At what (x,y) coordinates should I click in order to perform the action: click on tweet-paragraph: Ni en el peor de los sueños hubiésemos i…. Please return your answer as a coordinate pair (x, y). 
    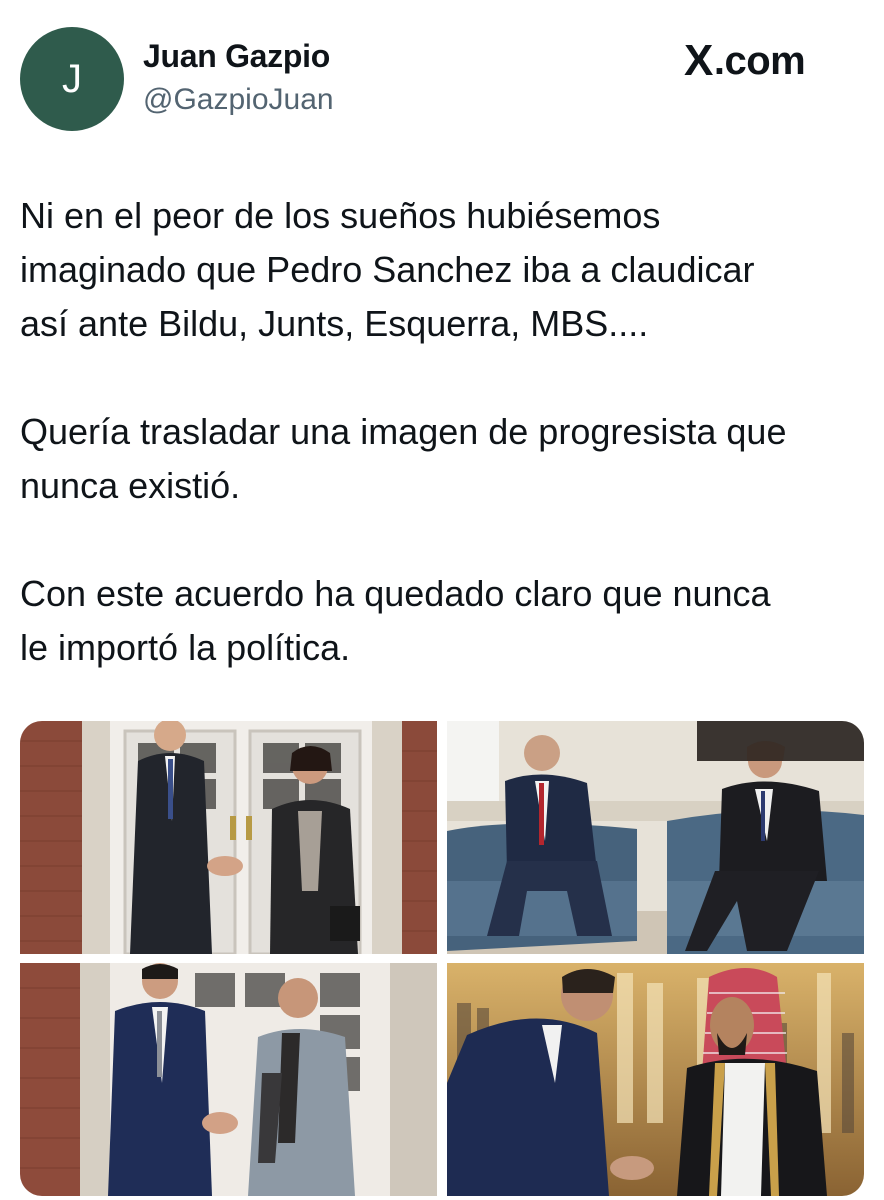
    Looking at the image, I should click on (387, 269).